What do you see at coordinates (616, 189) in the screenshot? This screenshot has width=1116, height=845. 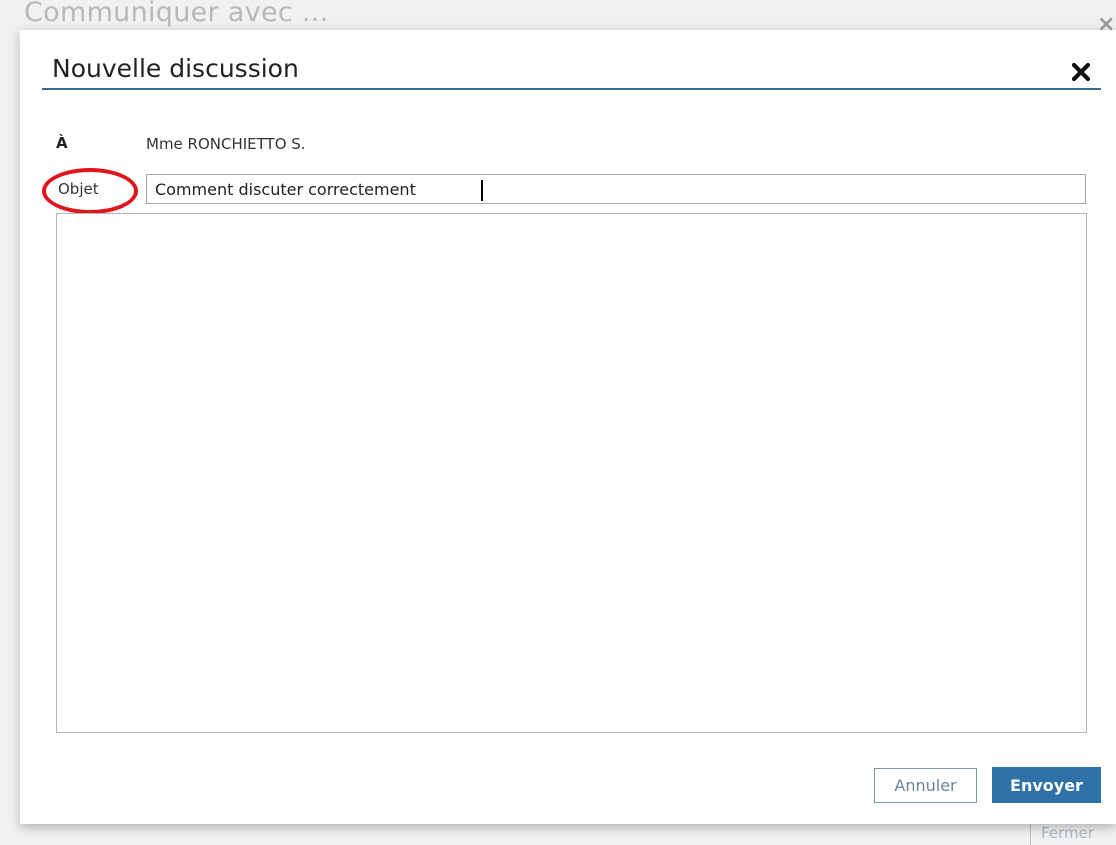 I see `subject-input` at bounding box center [616, 189].